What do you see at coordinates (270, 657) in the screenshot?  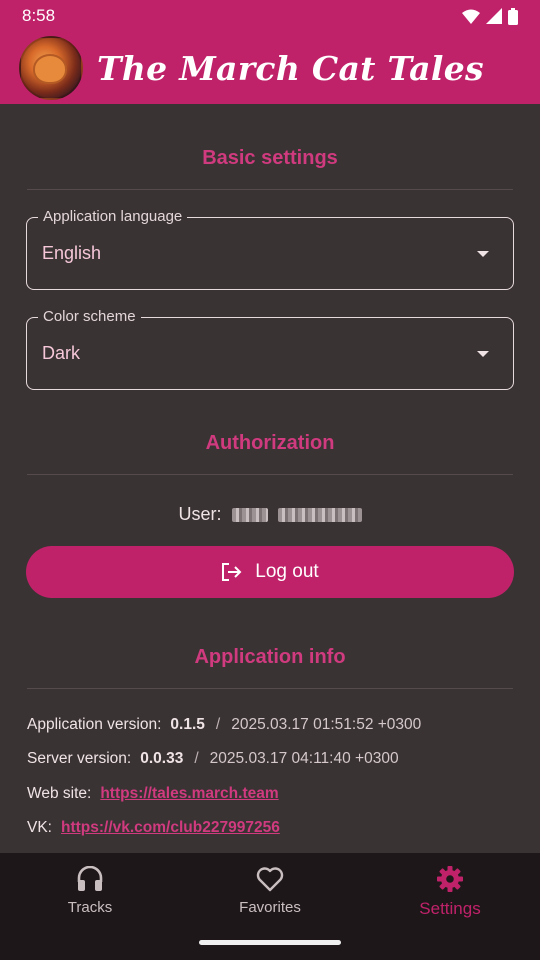 I see `application-info-title: Application info` at bounding box center [270, 657].